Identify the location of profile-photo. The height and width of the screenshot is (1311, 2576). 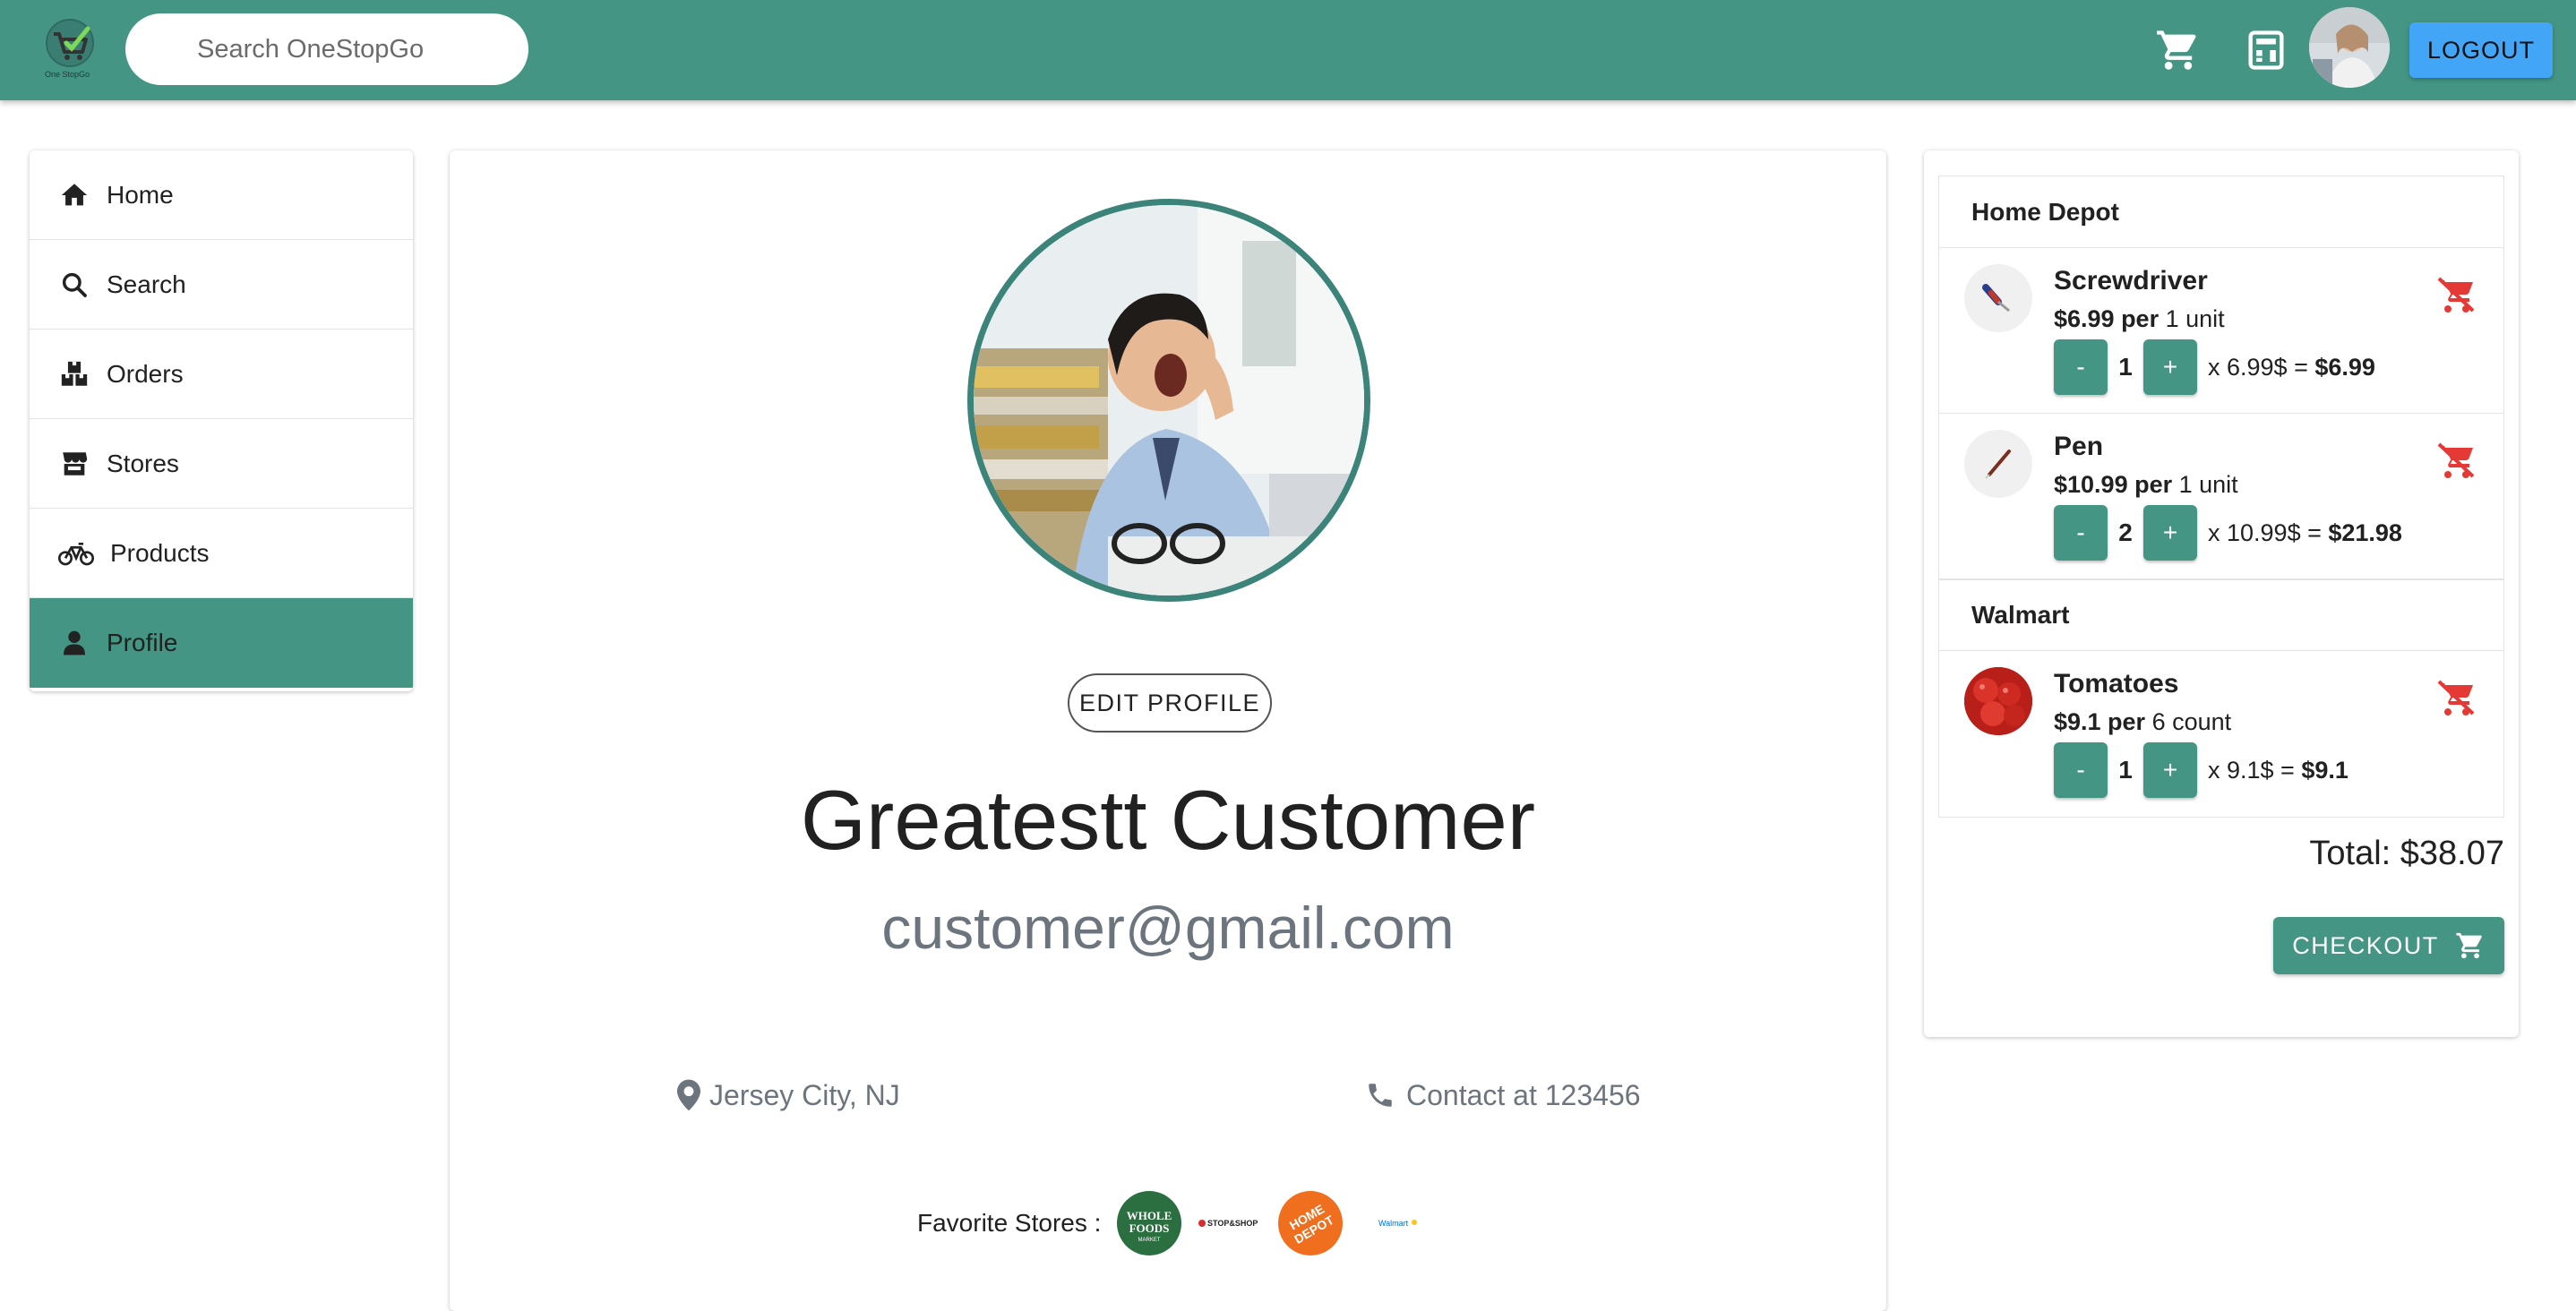
(1168, 400).